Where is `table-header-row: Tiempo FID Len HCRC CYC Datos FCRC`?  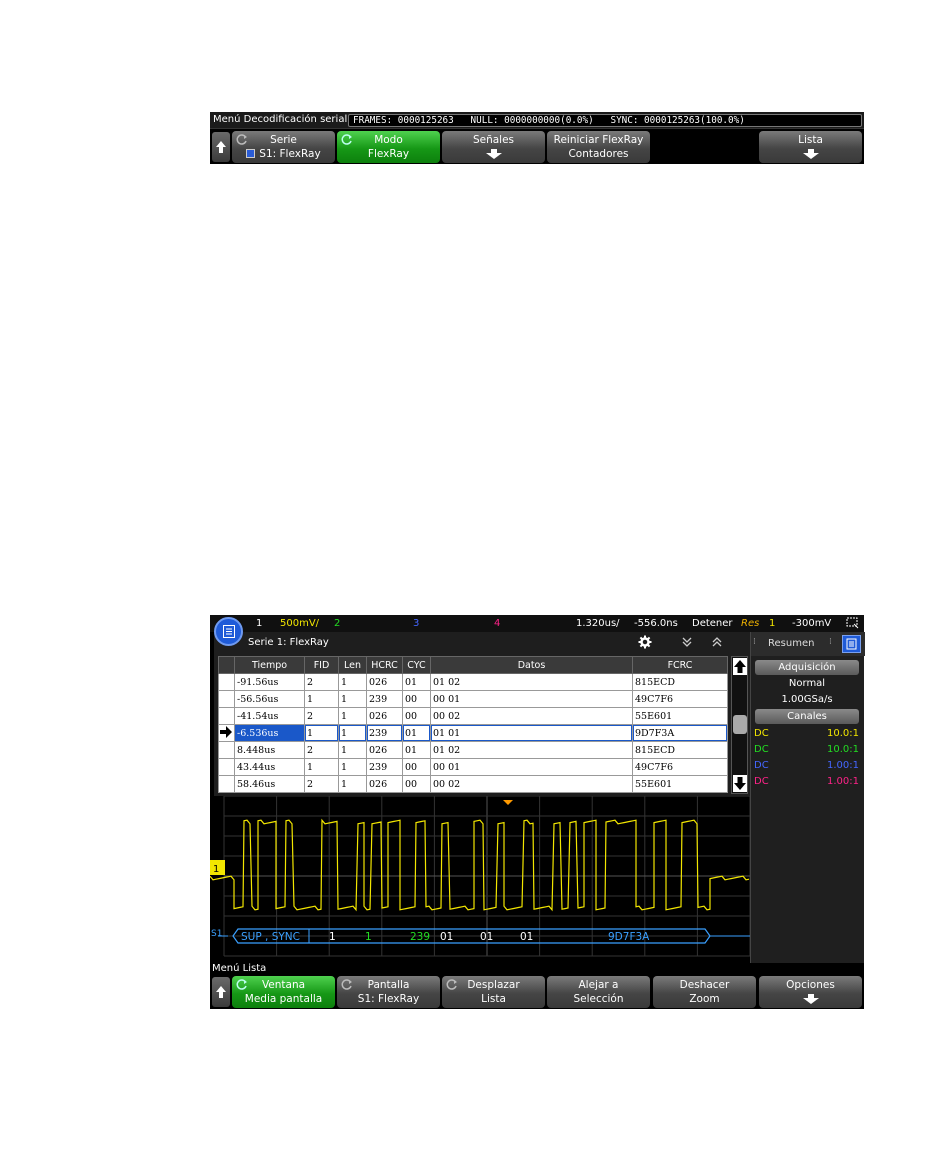
table-header-row: Tiempo FID Len HCRC CYC Datos FCRC is located at coordinates (473, 665).